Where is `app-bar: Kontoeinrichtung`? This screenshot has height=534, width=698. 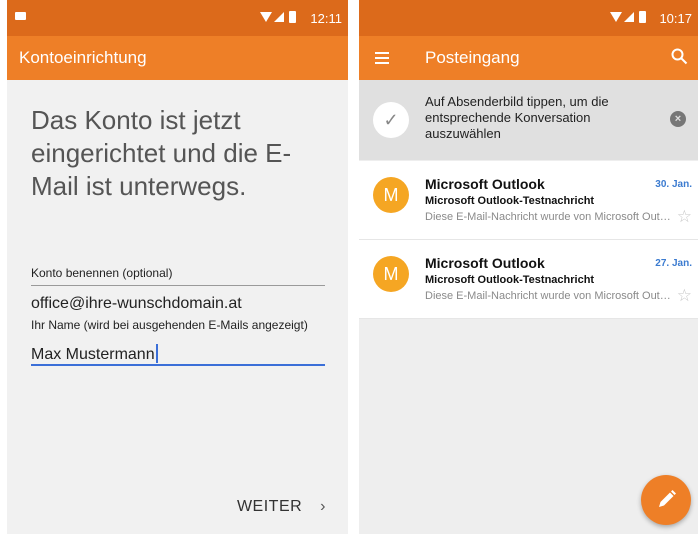 app-bar: Kontoeinrichtung is located at coordinates (177, 58).